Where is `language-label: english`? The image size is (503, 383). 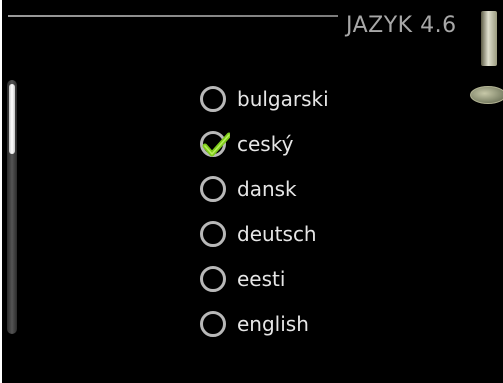
language-label: english is located at coordinates (273, 324).